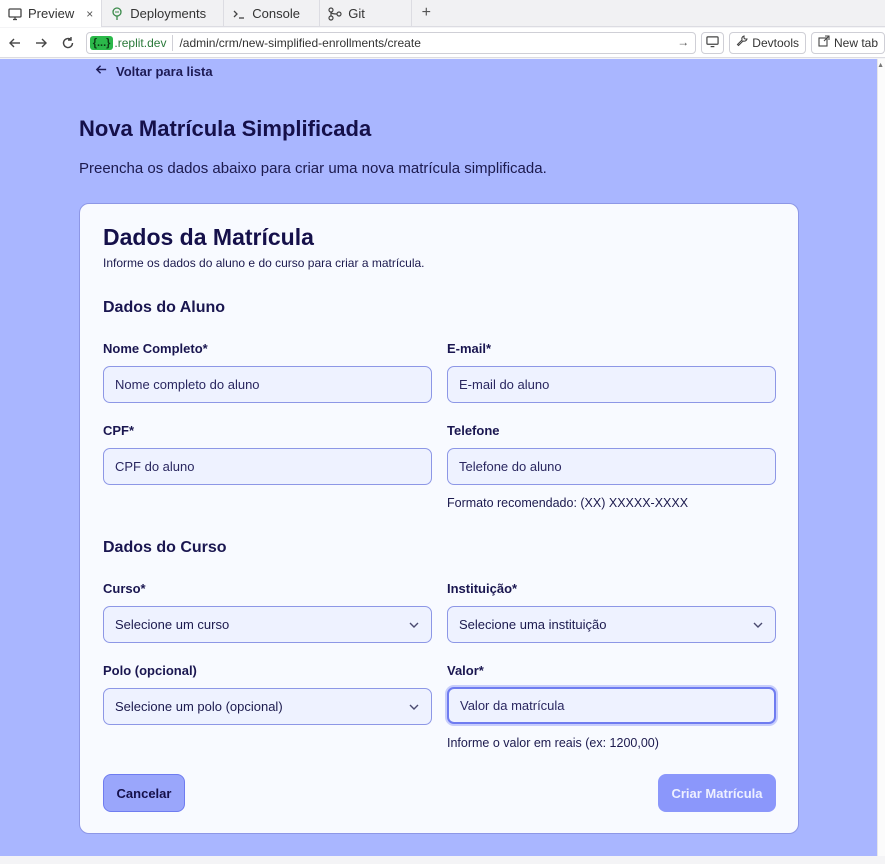 The width and height of the screenshot is (885, 864). I want to click on scrollbar, so click(881, 457).